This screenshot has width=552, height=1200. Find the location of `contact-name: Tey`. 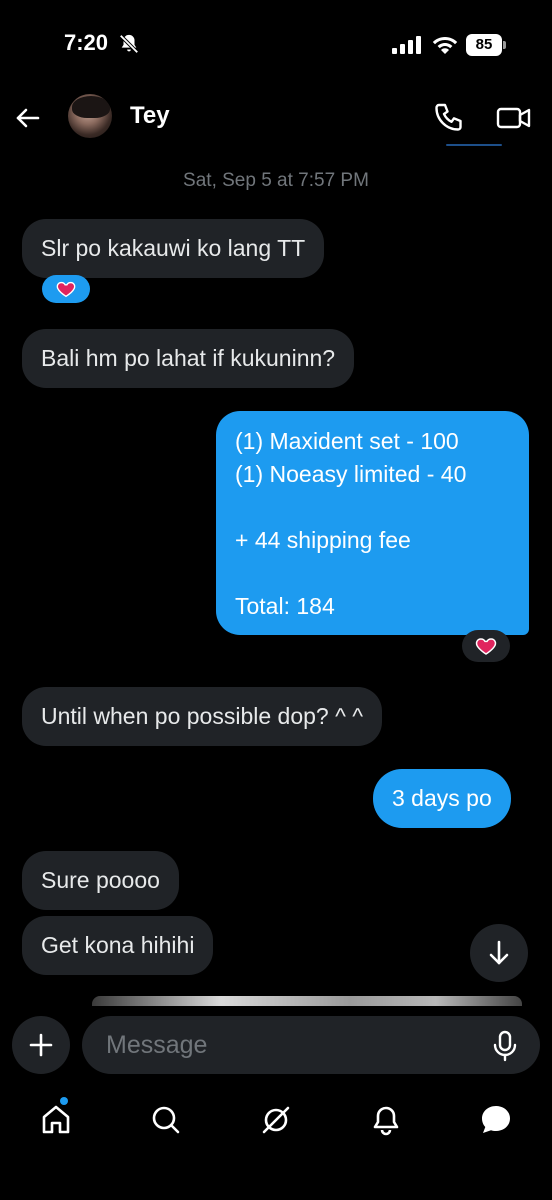

contact-name: Tey is located at coordinates (150, 116).